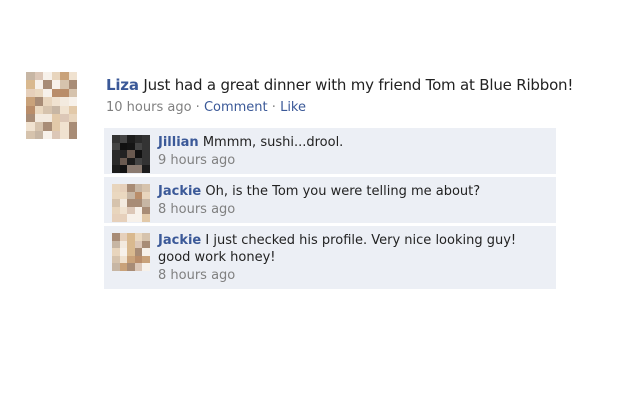  Describe the element at coordinates (178, 142) in the screenshot. I see `comment-author-link: Jillian` at that location.